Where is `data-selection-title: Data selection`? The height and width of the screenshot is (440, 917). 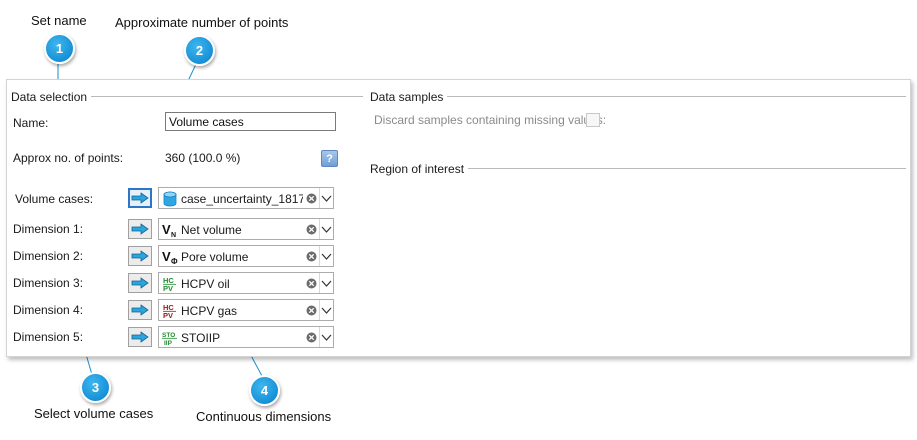 data-selection-title: Data selection is located at coordinates (51, 97).